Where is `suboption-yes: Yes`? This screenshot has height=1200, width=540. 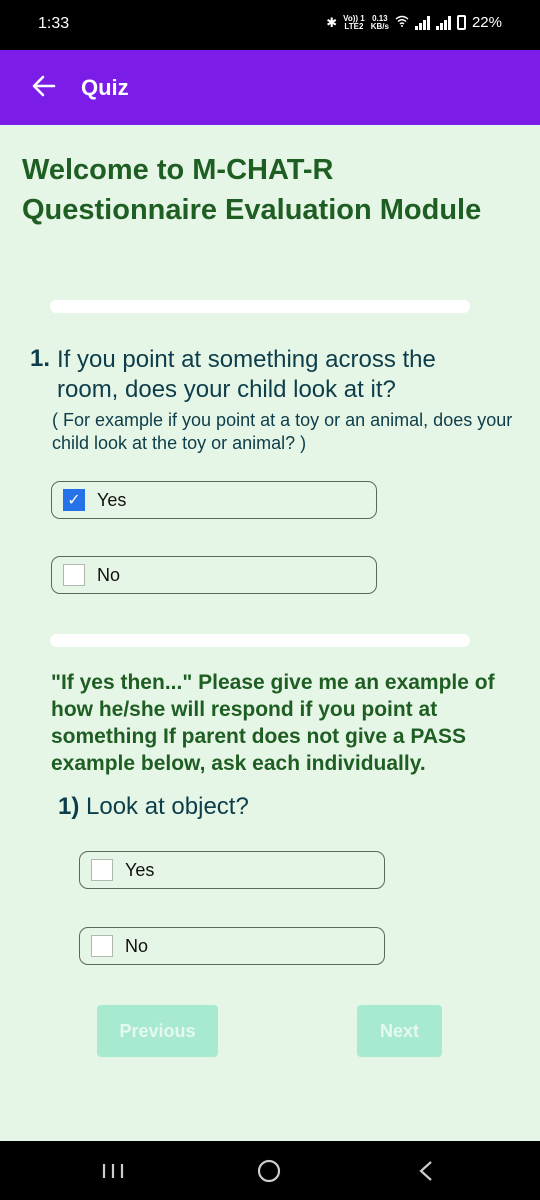 suboption-yes: Yes is located at coordinates (232, 870).